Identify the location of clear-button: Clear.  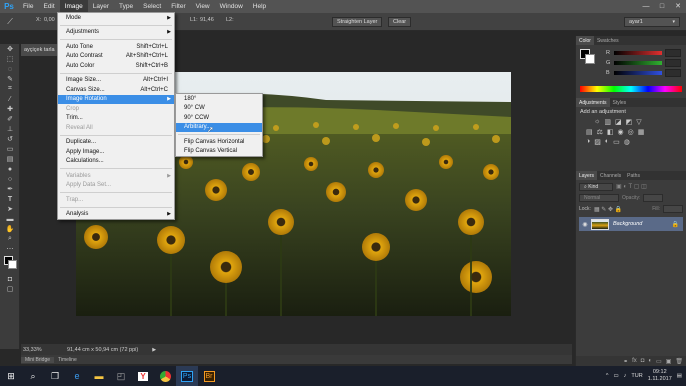
(400, 22).